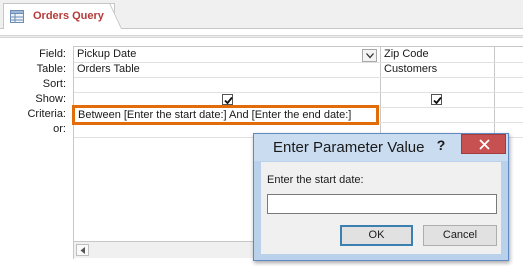 The width and height of the screenshot is (523, 266). What do you see at coordinates (164, 249) in the screenshot?
I see `horizontal-scrollbar` at bounding box center [164, 249].